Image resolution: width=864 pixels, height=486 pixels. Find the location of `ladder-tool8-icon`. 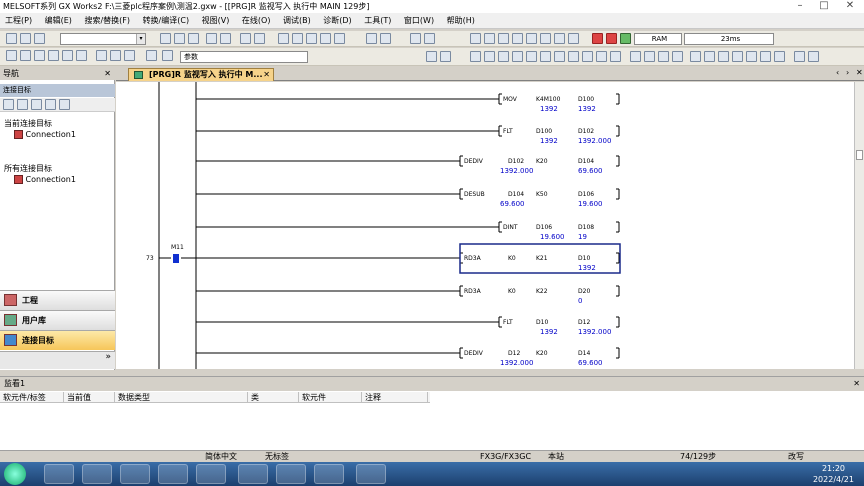

ladder-tool8-icon is located at coordinates (573, 38).